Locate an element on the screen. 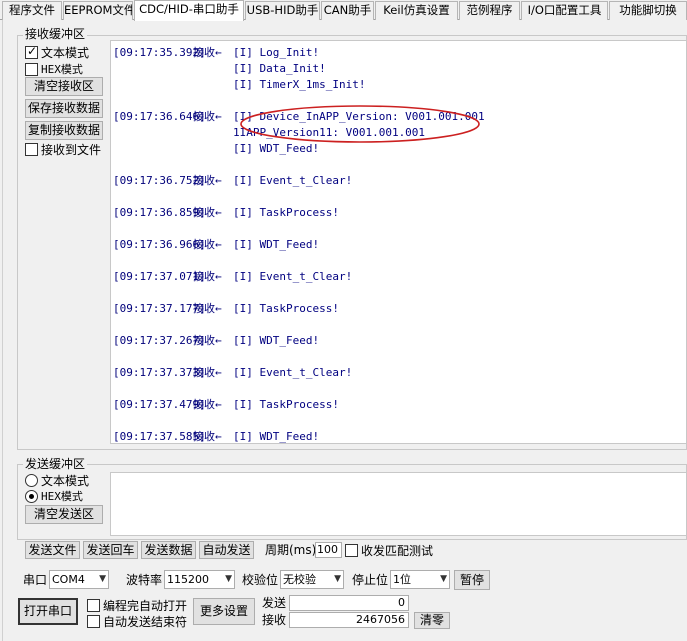  recv-count-label: 接收 is located at coordinates (274, 620).